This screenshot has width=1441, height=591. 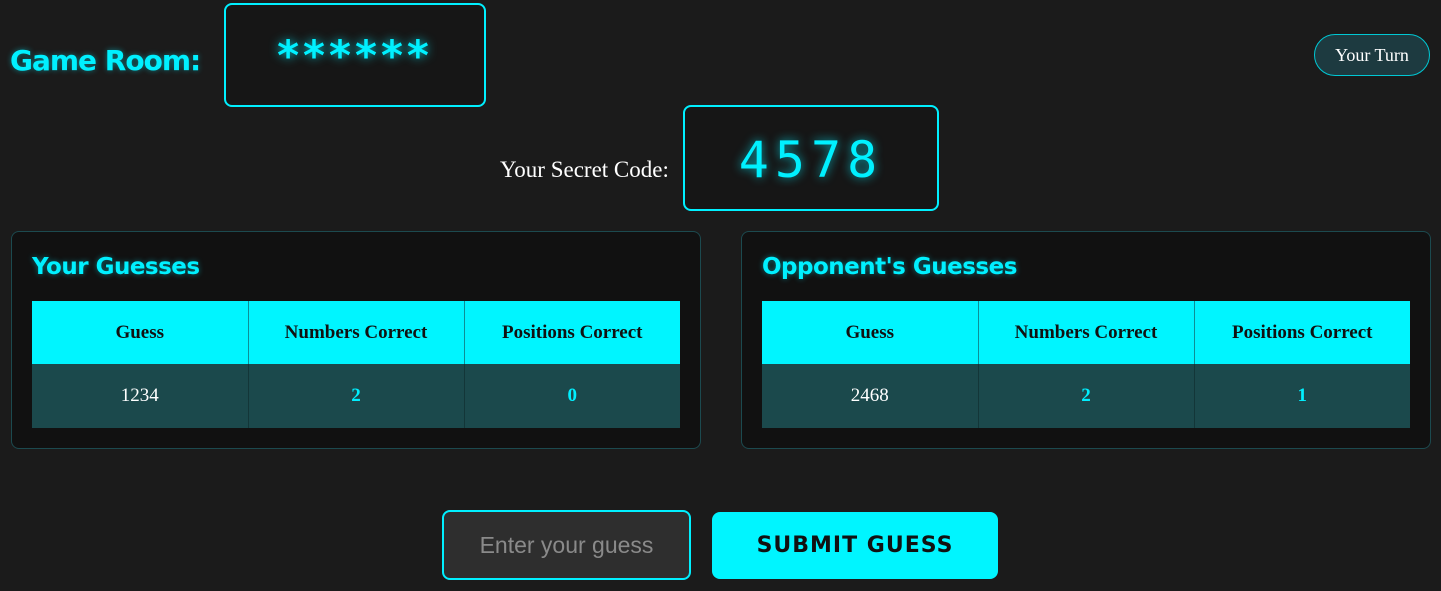 I want to click on turn-status-badge: Your Turn, so click(x=1372, y=55).